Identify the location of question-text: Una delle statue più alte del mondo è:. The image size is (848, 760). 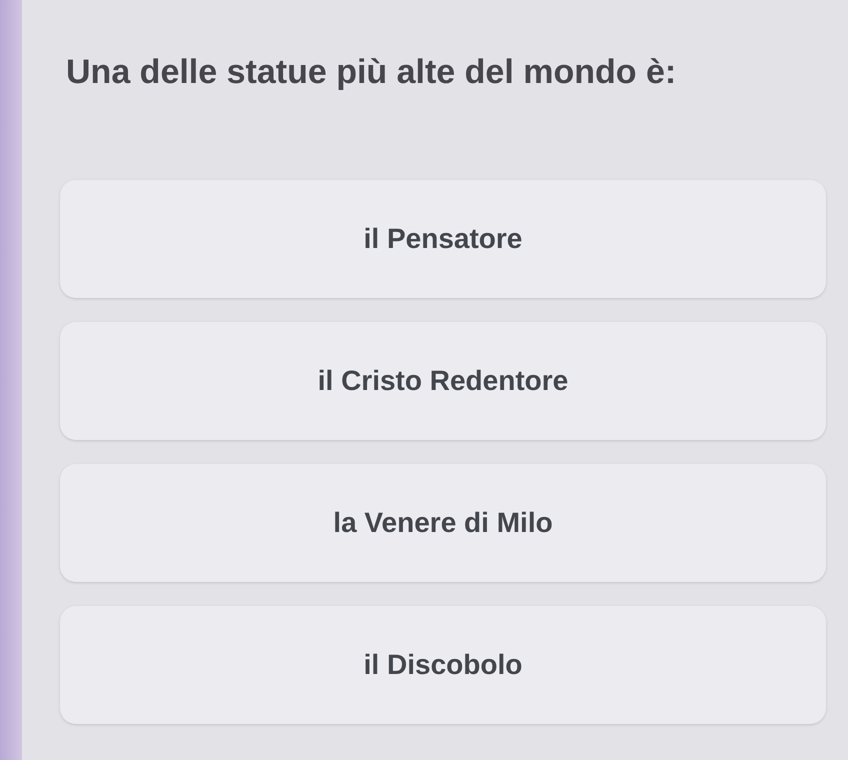
(371, 72).